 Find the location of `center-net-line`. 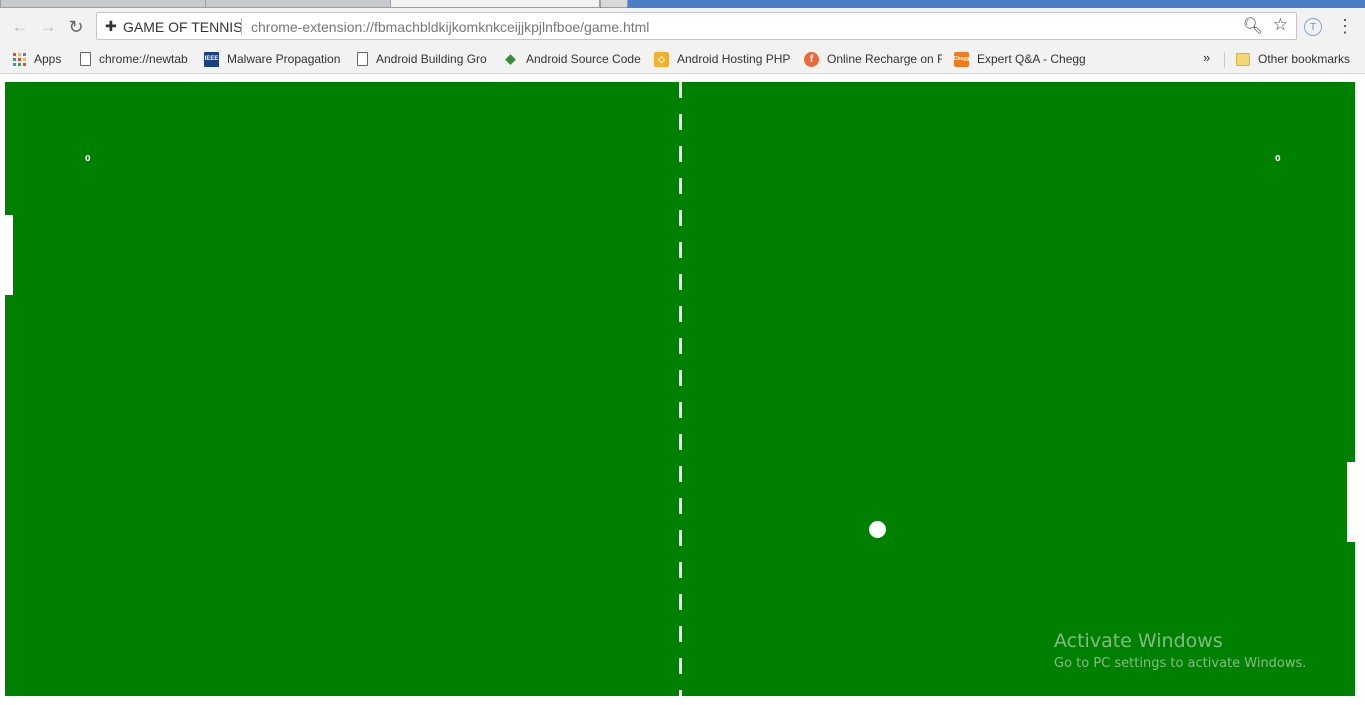

center-net-line is located at coordinates (680, 389).